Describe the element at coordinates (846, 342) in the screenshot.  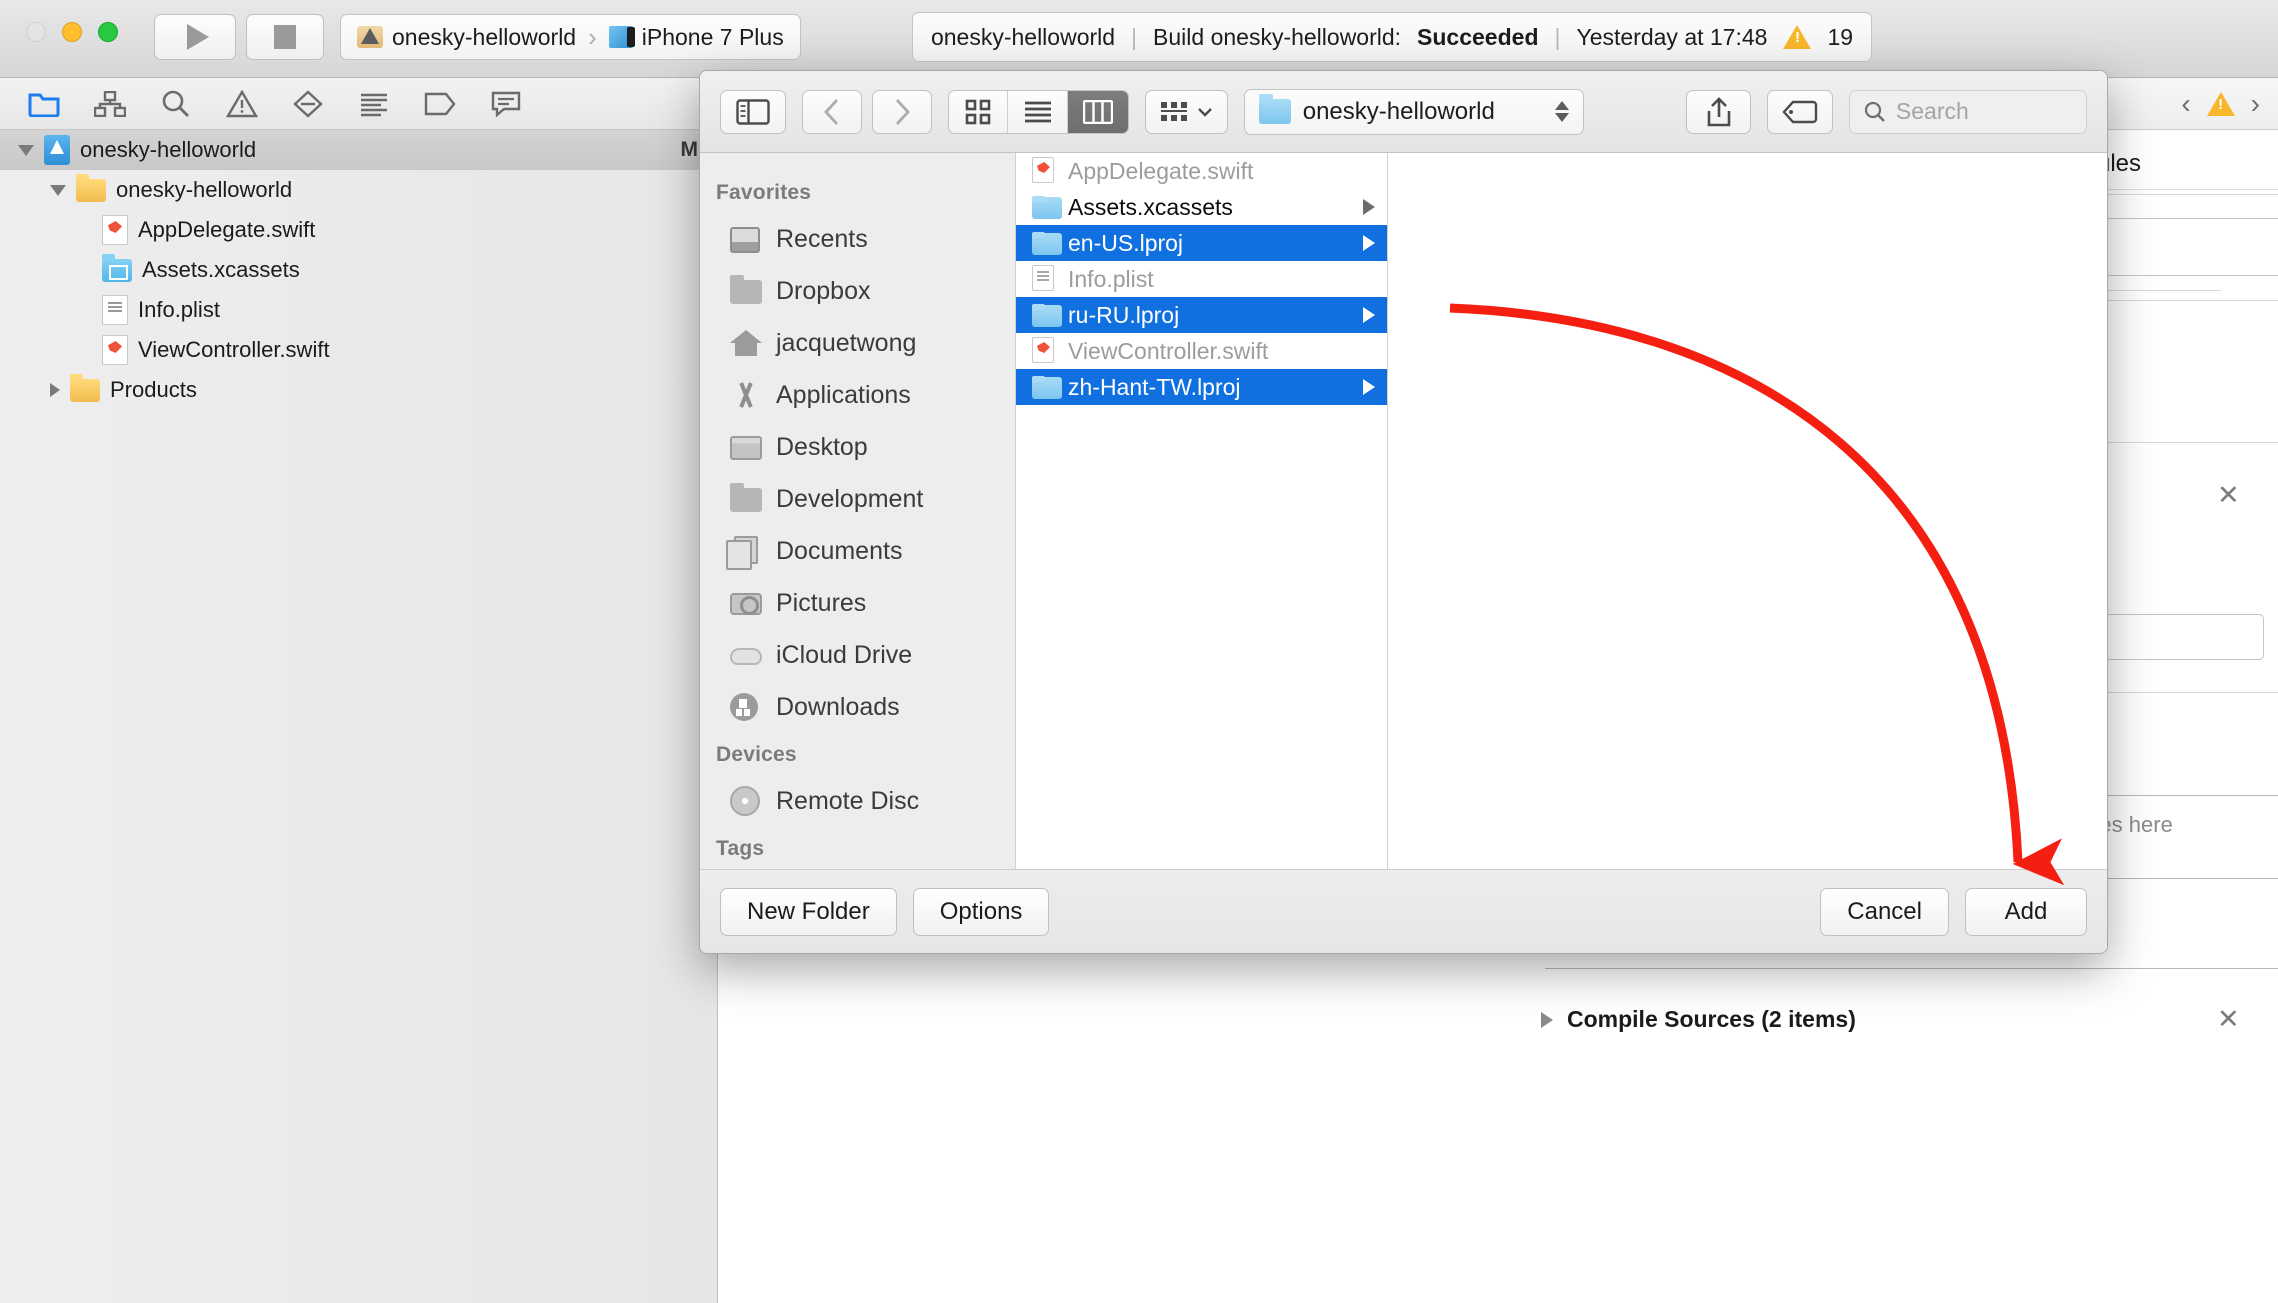
I see `sidebar-item-label: jacquetwong` at that location.